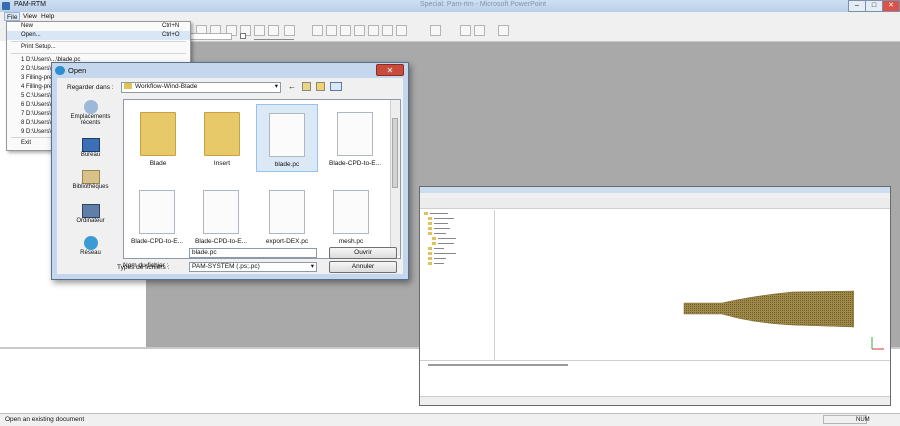 This screenshot has width=900, height=426. What do you see at coordinates (211, 36) in the screenshot?
I see `toolbar-combo` at bounding box center [211, 36].